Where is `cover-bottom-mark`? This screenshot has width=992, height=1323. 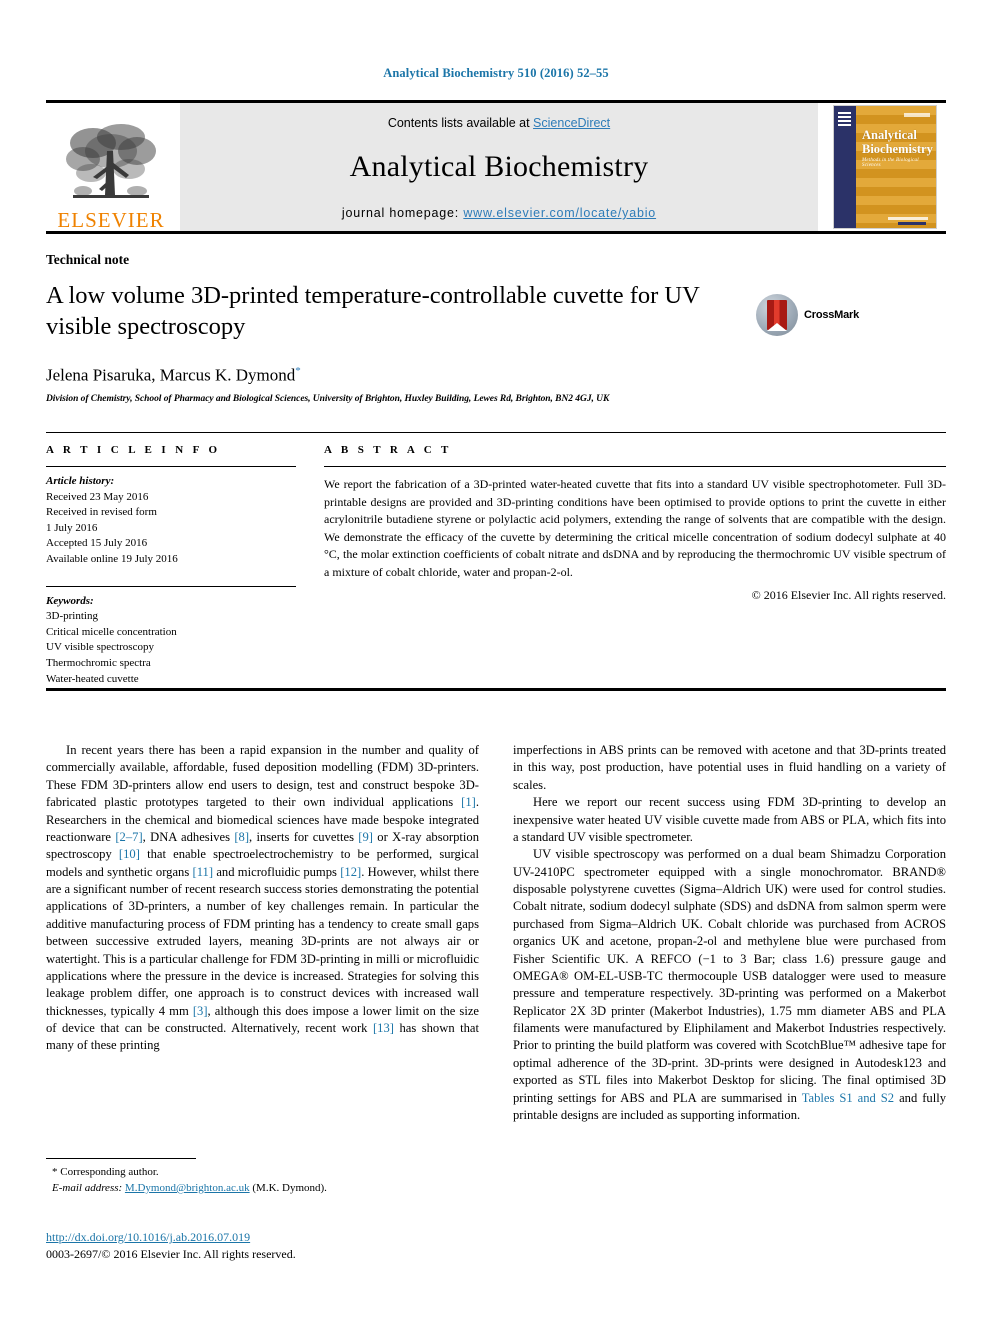
cover-bottom-mark is located at coordinates (912, 223).